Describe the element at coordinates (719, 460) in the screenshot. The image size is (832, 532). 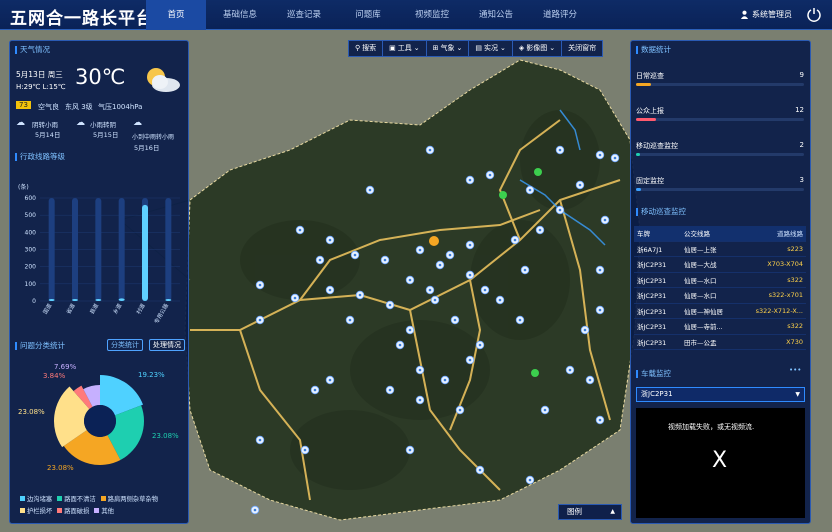
I see `video-close-button: X` at that location.